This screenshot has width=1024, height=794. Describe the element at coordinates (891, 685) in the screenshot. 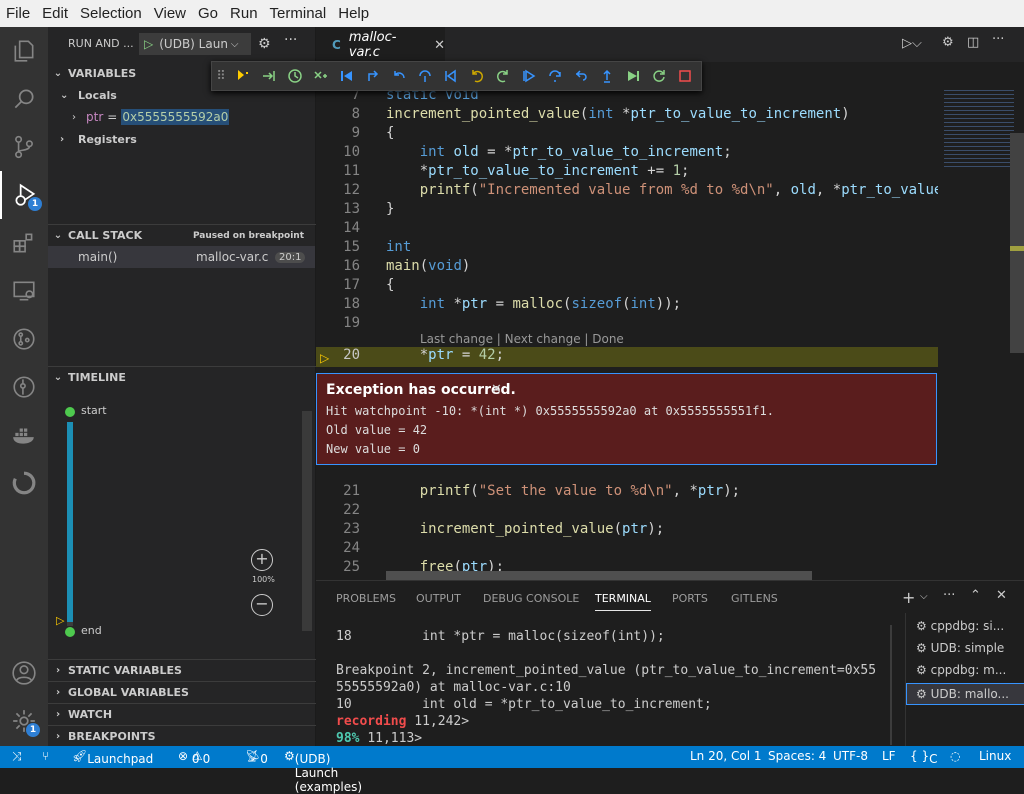

I see `terminal-scrollbar` at that location.